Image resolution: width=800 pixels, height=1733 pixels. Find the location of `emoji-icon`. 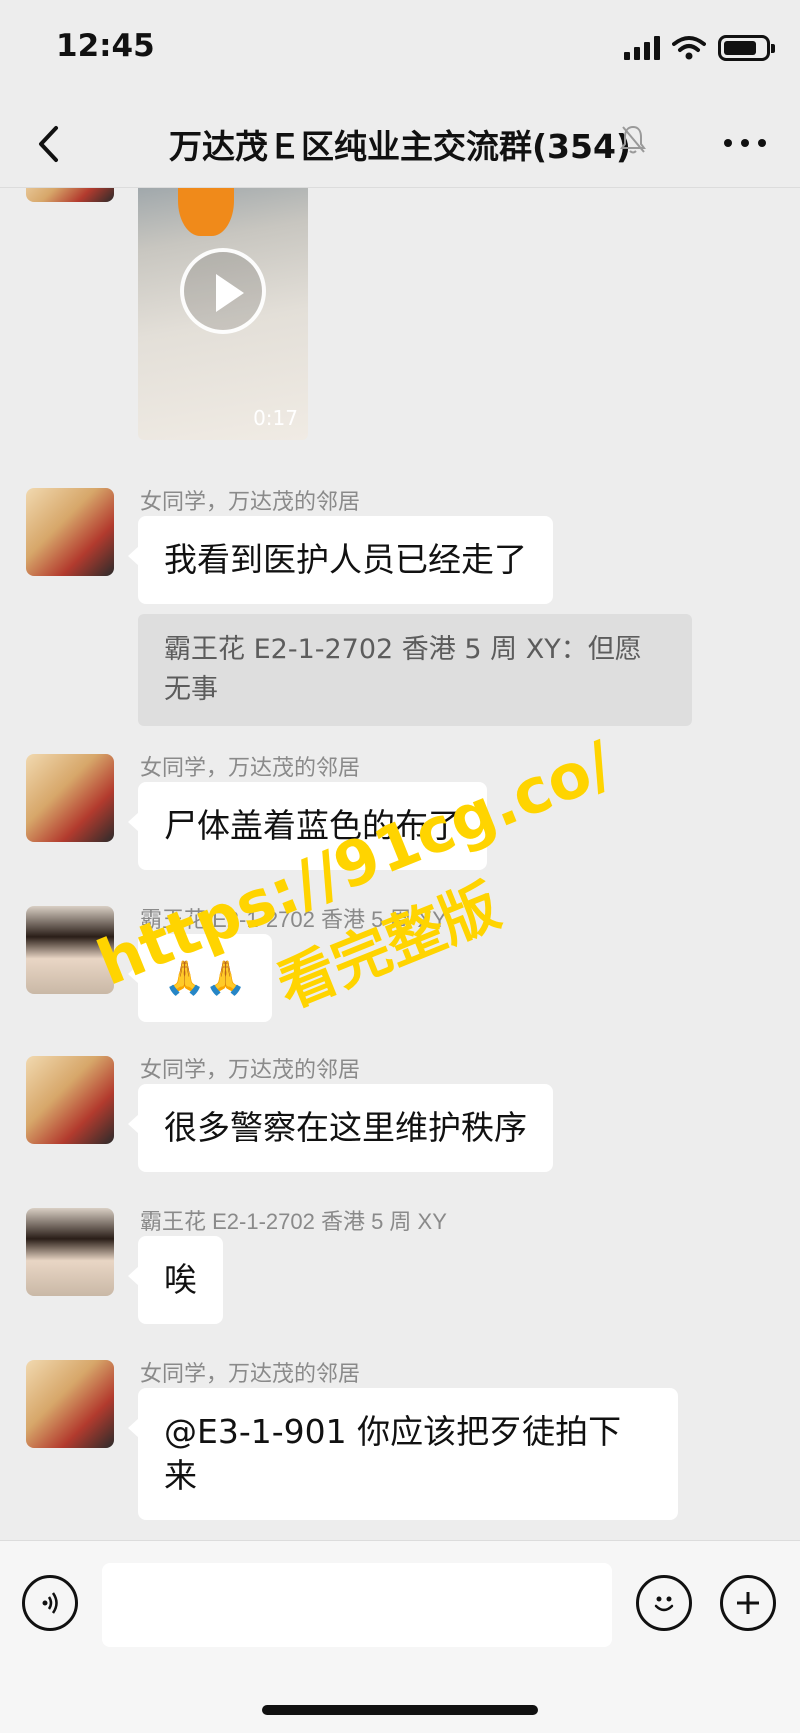

emoji-icon is located at coordinates (664, 1604).